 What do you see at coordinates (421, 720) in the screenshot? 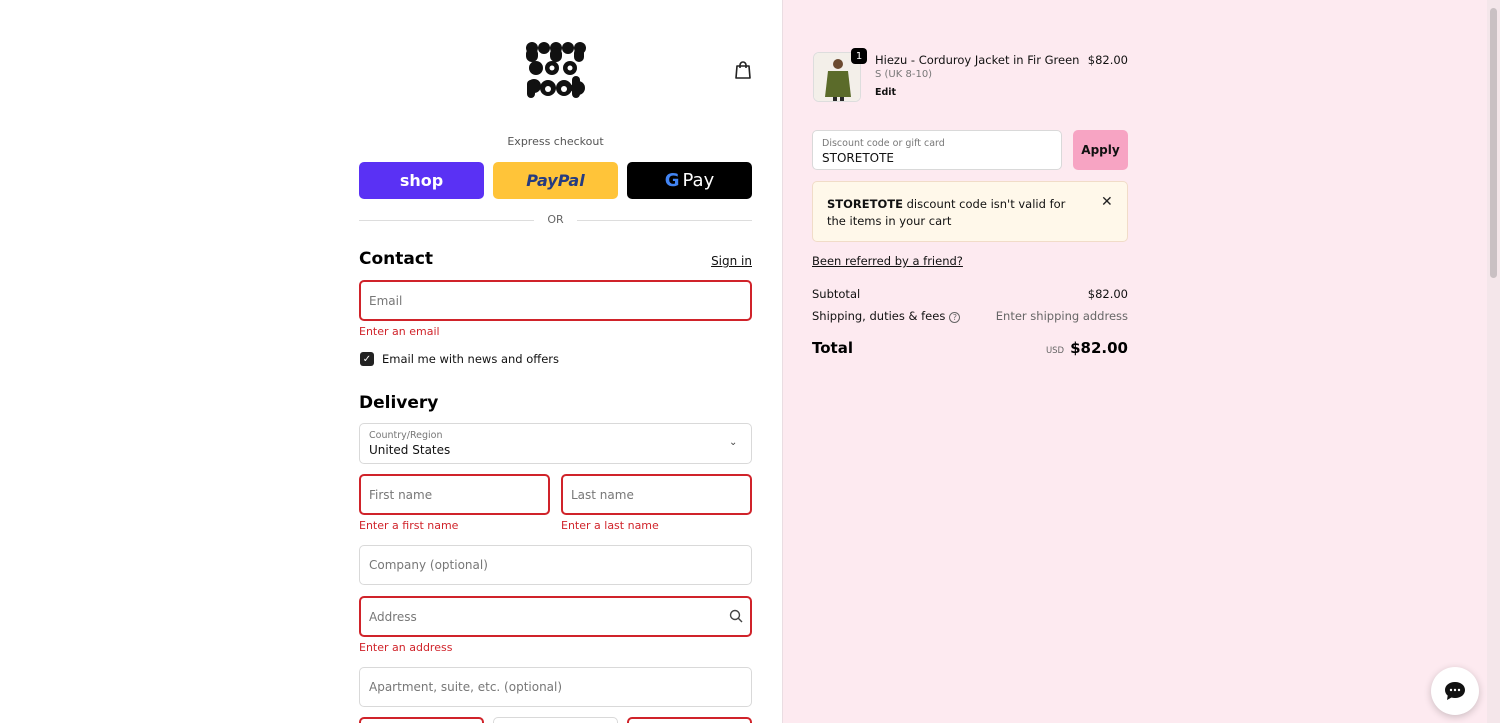
I see `city-field` at bounding box center [421, 720].